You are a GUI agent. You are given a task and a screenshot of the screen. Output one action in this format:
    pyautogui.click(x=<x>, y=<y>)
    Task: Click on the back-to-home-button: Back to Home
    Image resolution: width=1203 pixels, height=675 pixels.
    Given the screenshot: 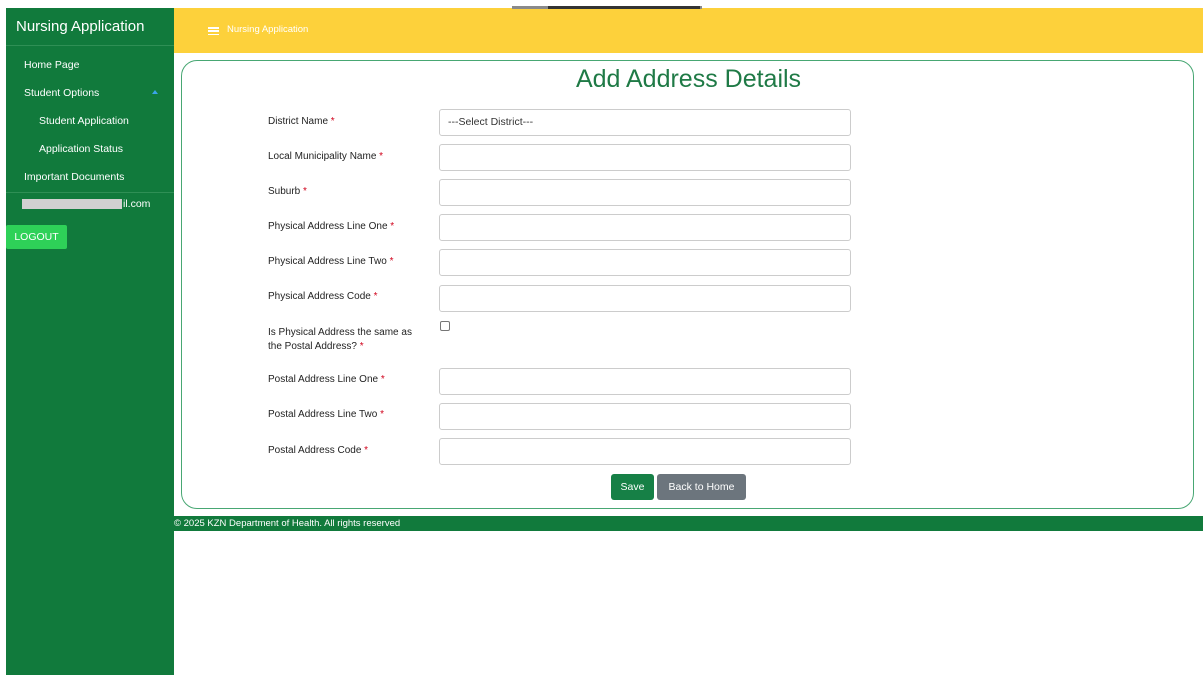 What is the action you would take?
    pyautogui.click(x=701, y=487)
    